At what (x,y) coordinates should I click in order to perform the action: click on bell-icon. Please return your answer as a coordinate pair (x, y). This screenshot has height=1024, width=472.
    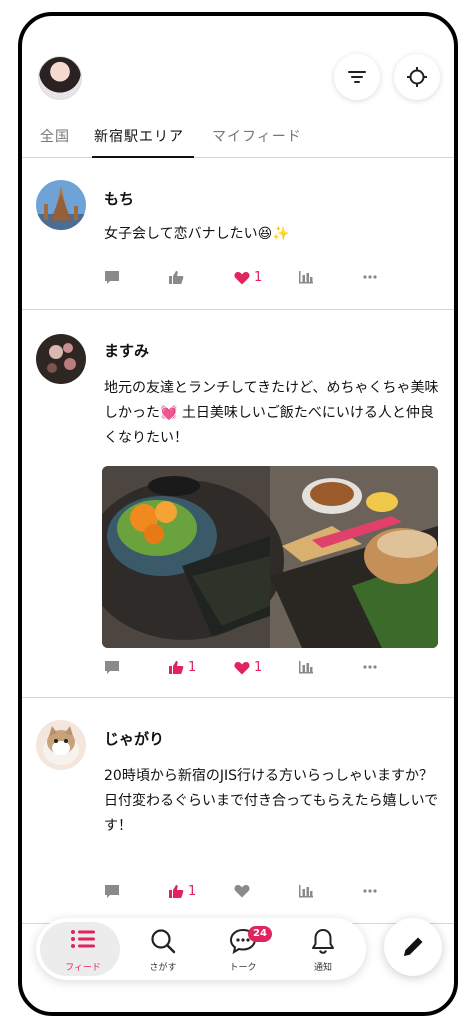
    Looking at the image, I should click on (323, 941).